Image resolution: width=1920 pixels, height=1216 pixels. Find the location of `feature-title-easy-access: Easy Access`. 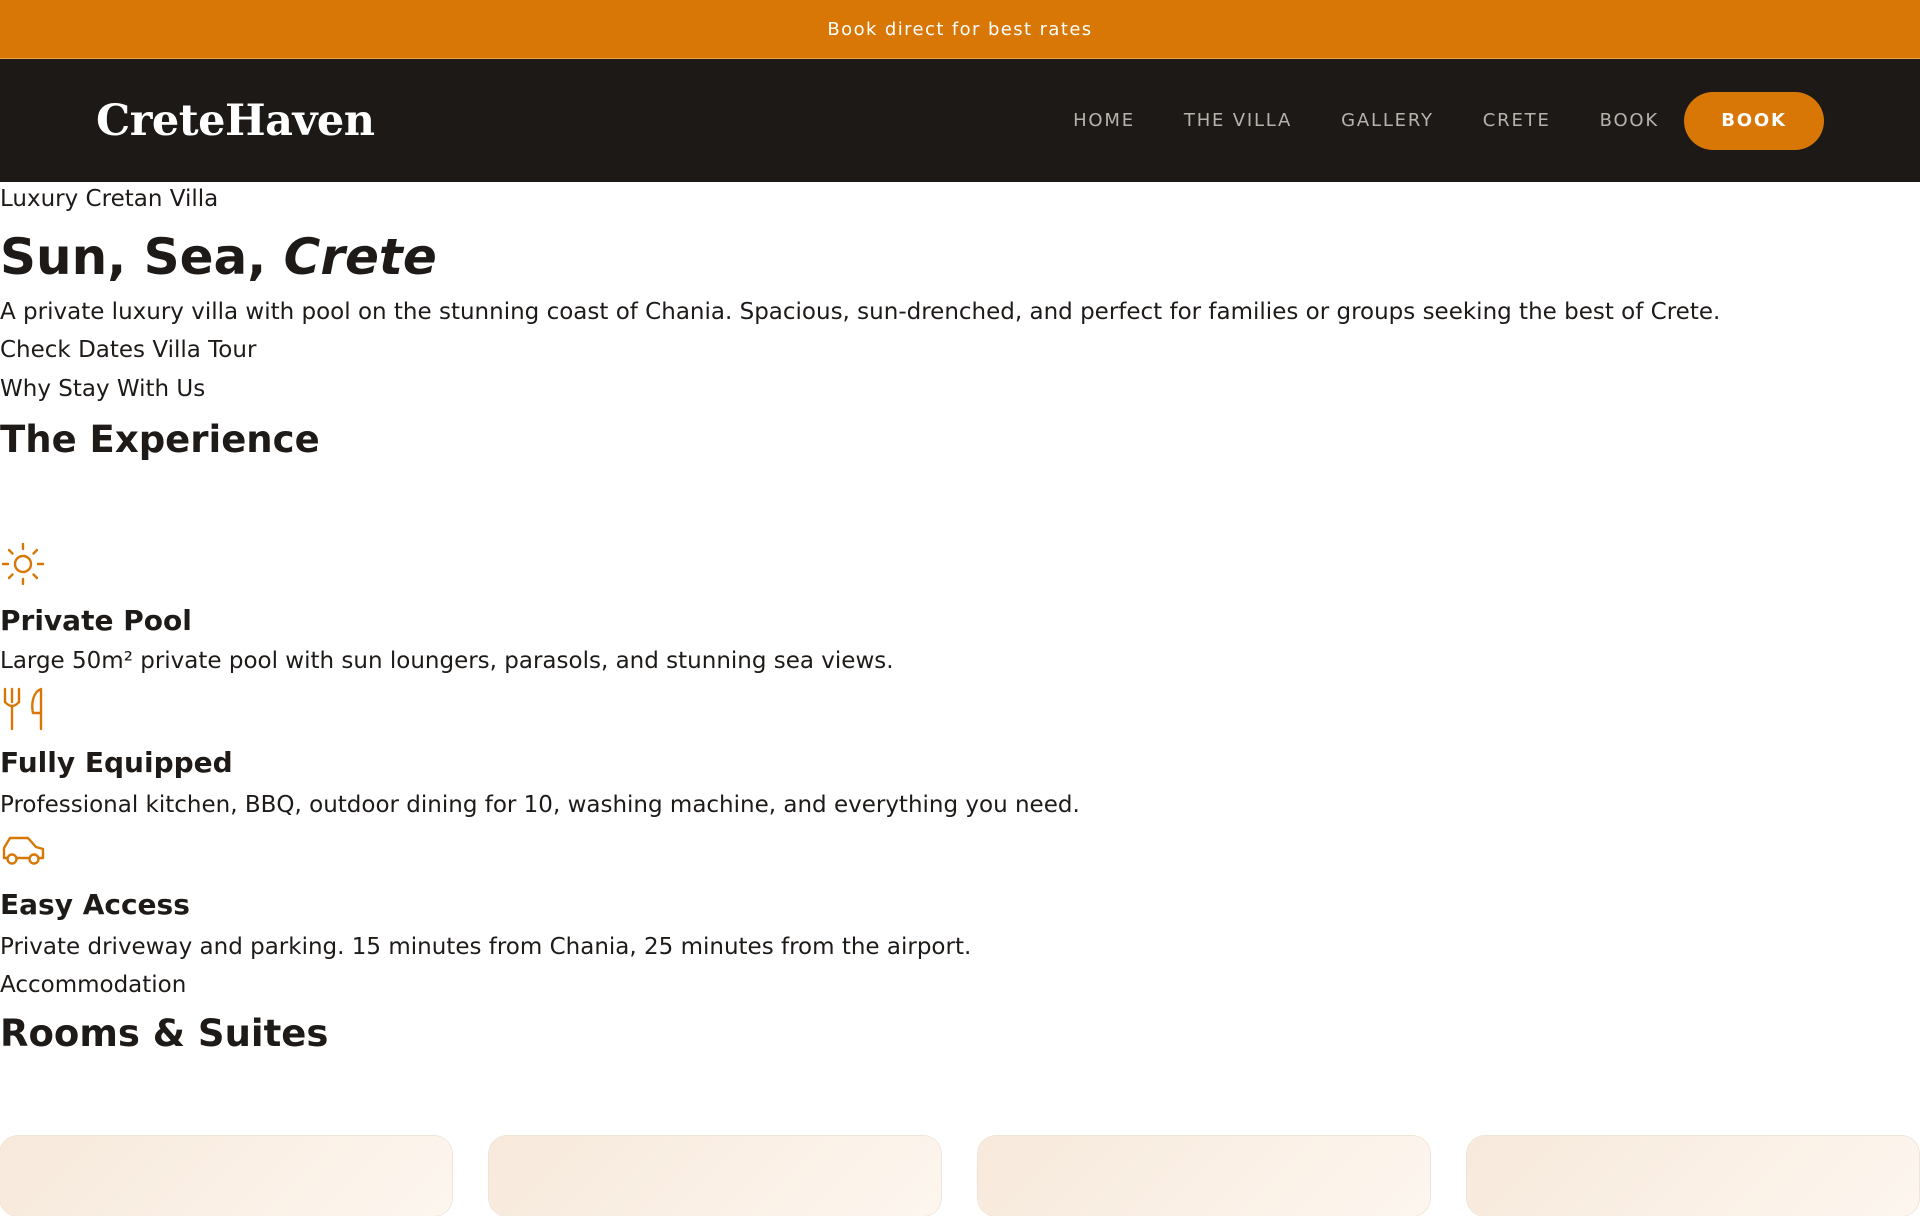

feature-title-easy-access: Easy Access is located at coordinates (95, 904).